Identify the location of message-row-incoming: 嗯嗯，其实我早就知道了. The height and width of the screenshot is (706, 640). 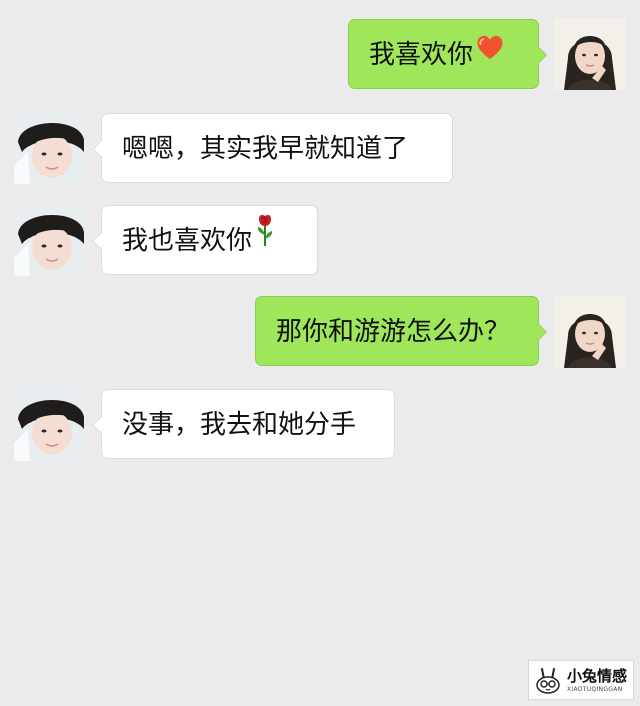
(320, 148).